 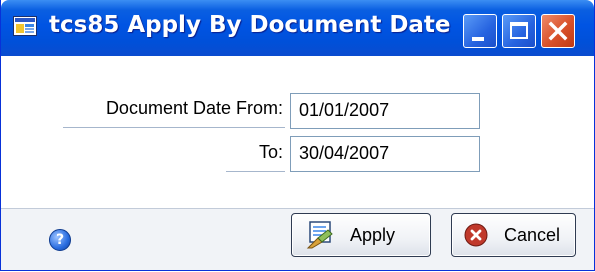 What do you see at coordinates (385, 154) in the screenshot?
I see `date-to-field: 30/04/2007` at bounding box center [385, 154].